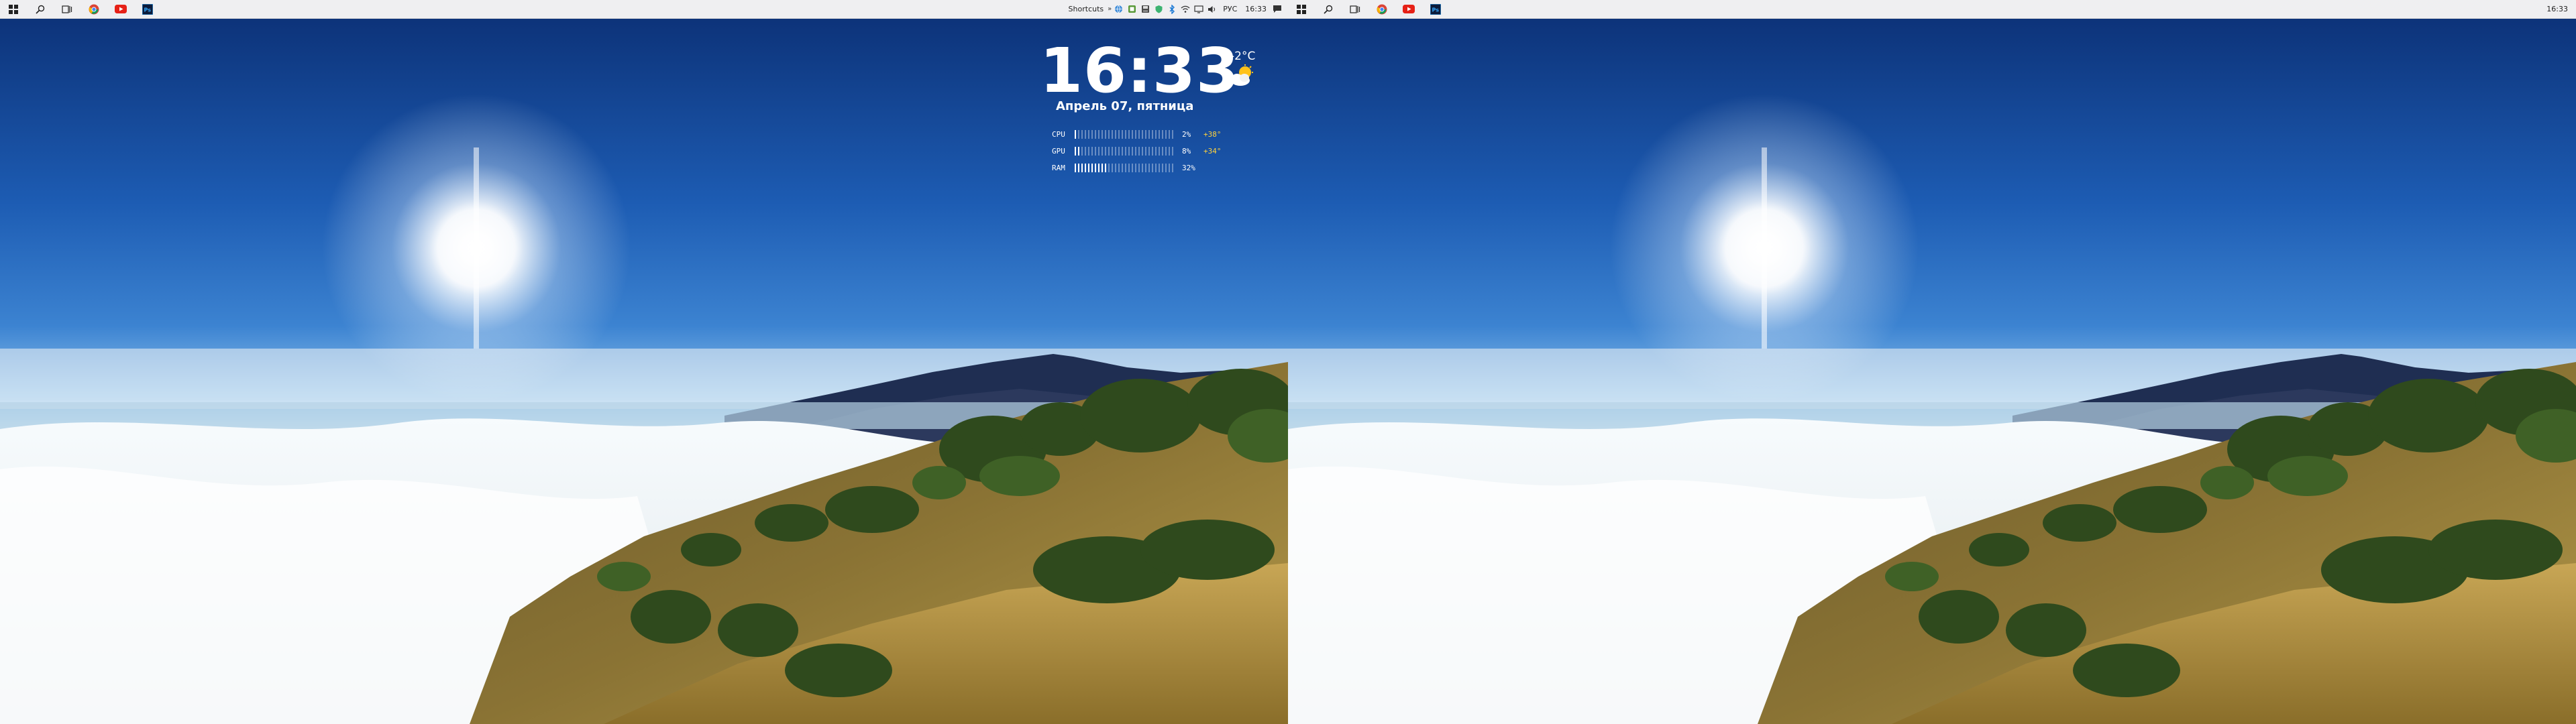 The height and width of the screenshot is (724, 2576). I want to click on vpn-shield-icon, so click(1158, 9).